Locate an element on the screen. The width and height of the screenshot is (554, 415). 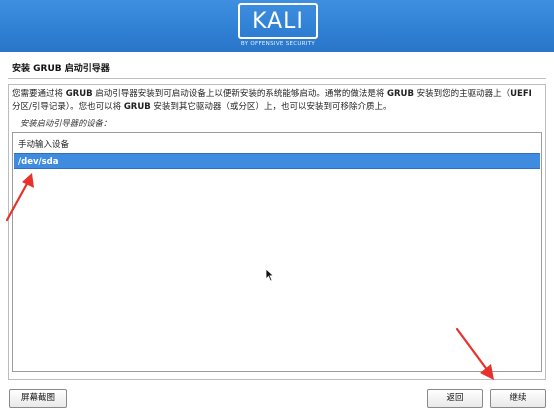
list-item-manual-entry: 手动输入设备 is located at coordinates (277, 145).